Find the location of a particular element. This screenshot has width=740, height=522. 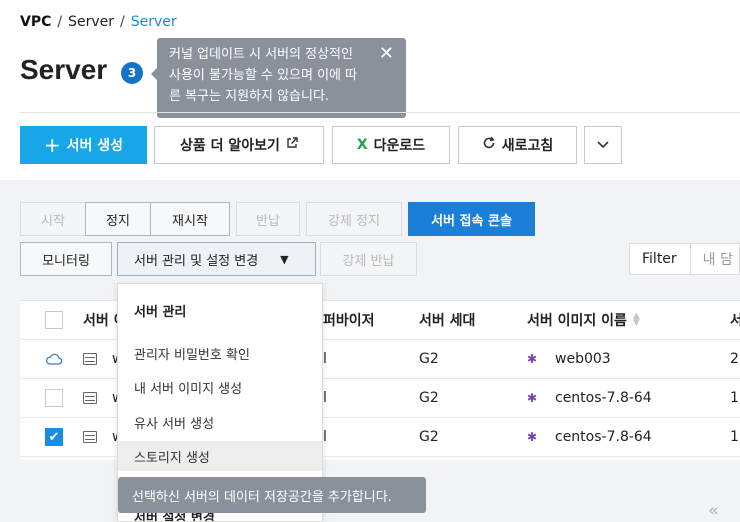

refresh-icon is located at coordinates (489, 145).